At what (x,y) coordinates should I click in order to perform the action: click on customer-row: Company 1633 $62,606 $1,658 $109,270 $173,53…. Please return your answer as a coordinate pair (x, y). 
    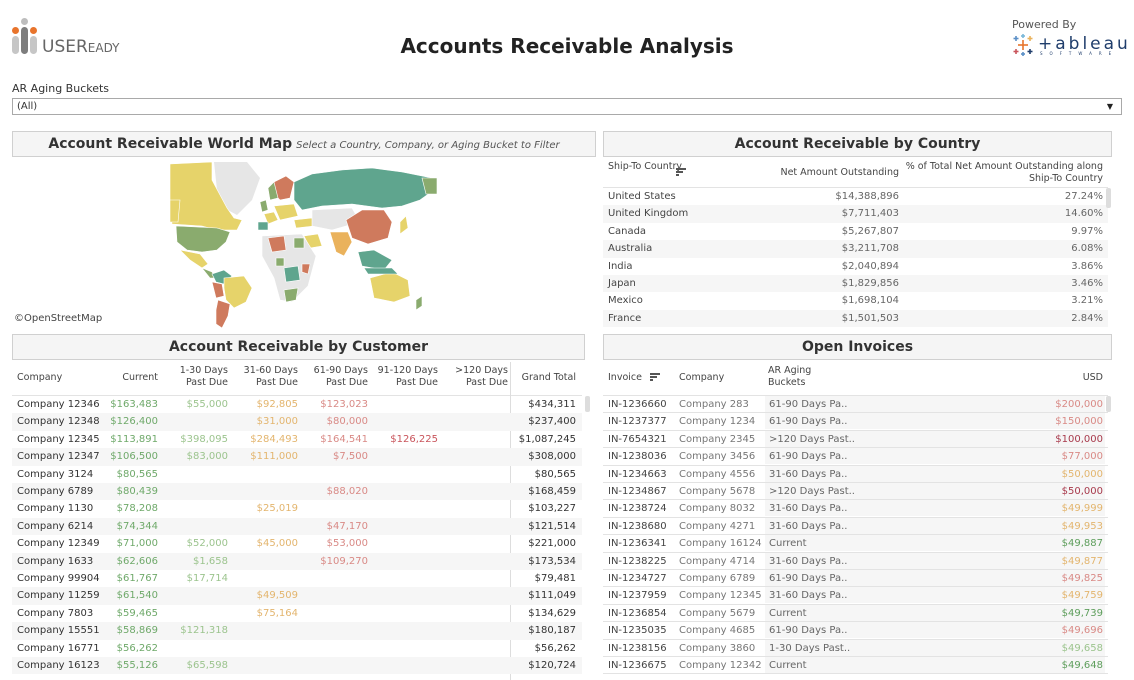
    Looking at the image, I should click on (297, 561).